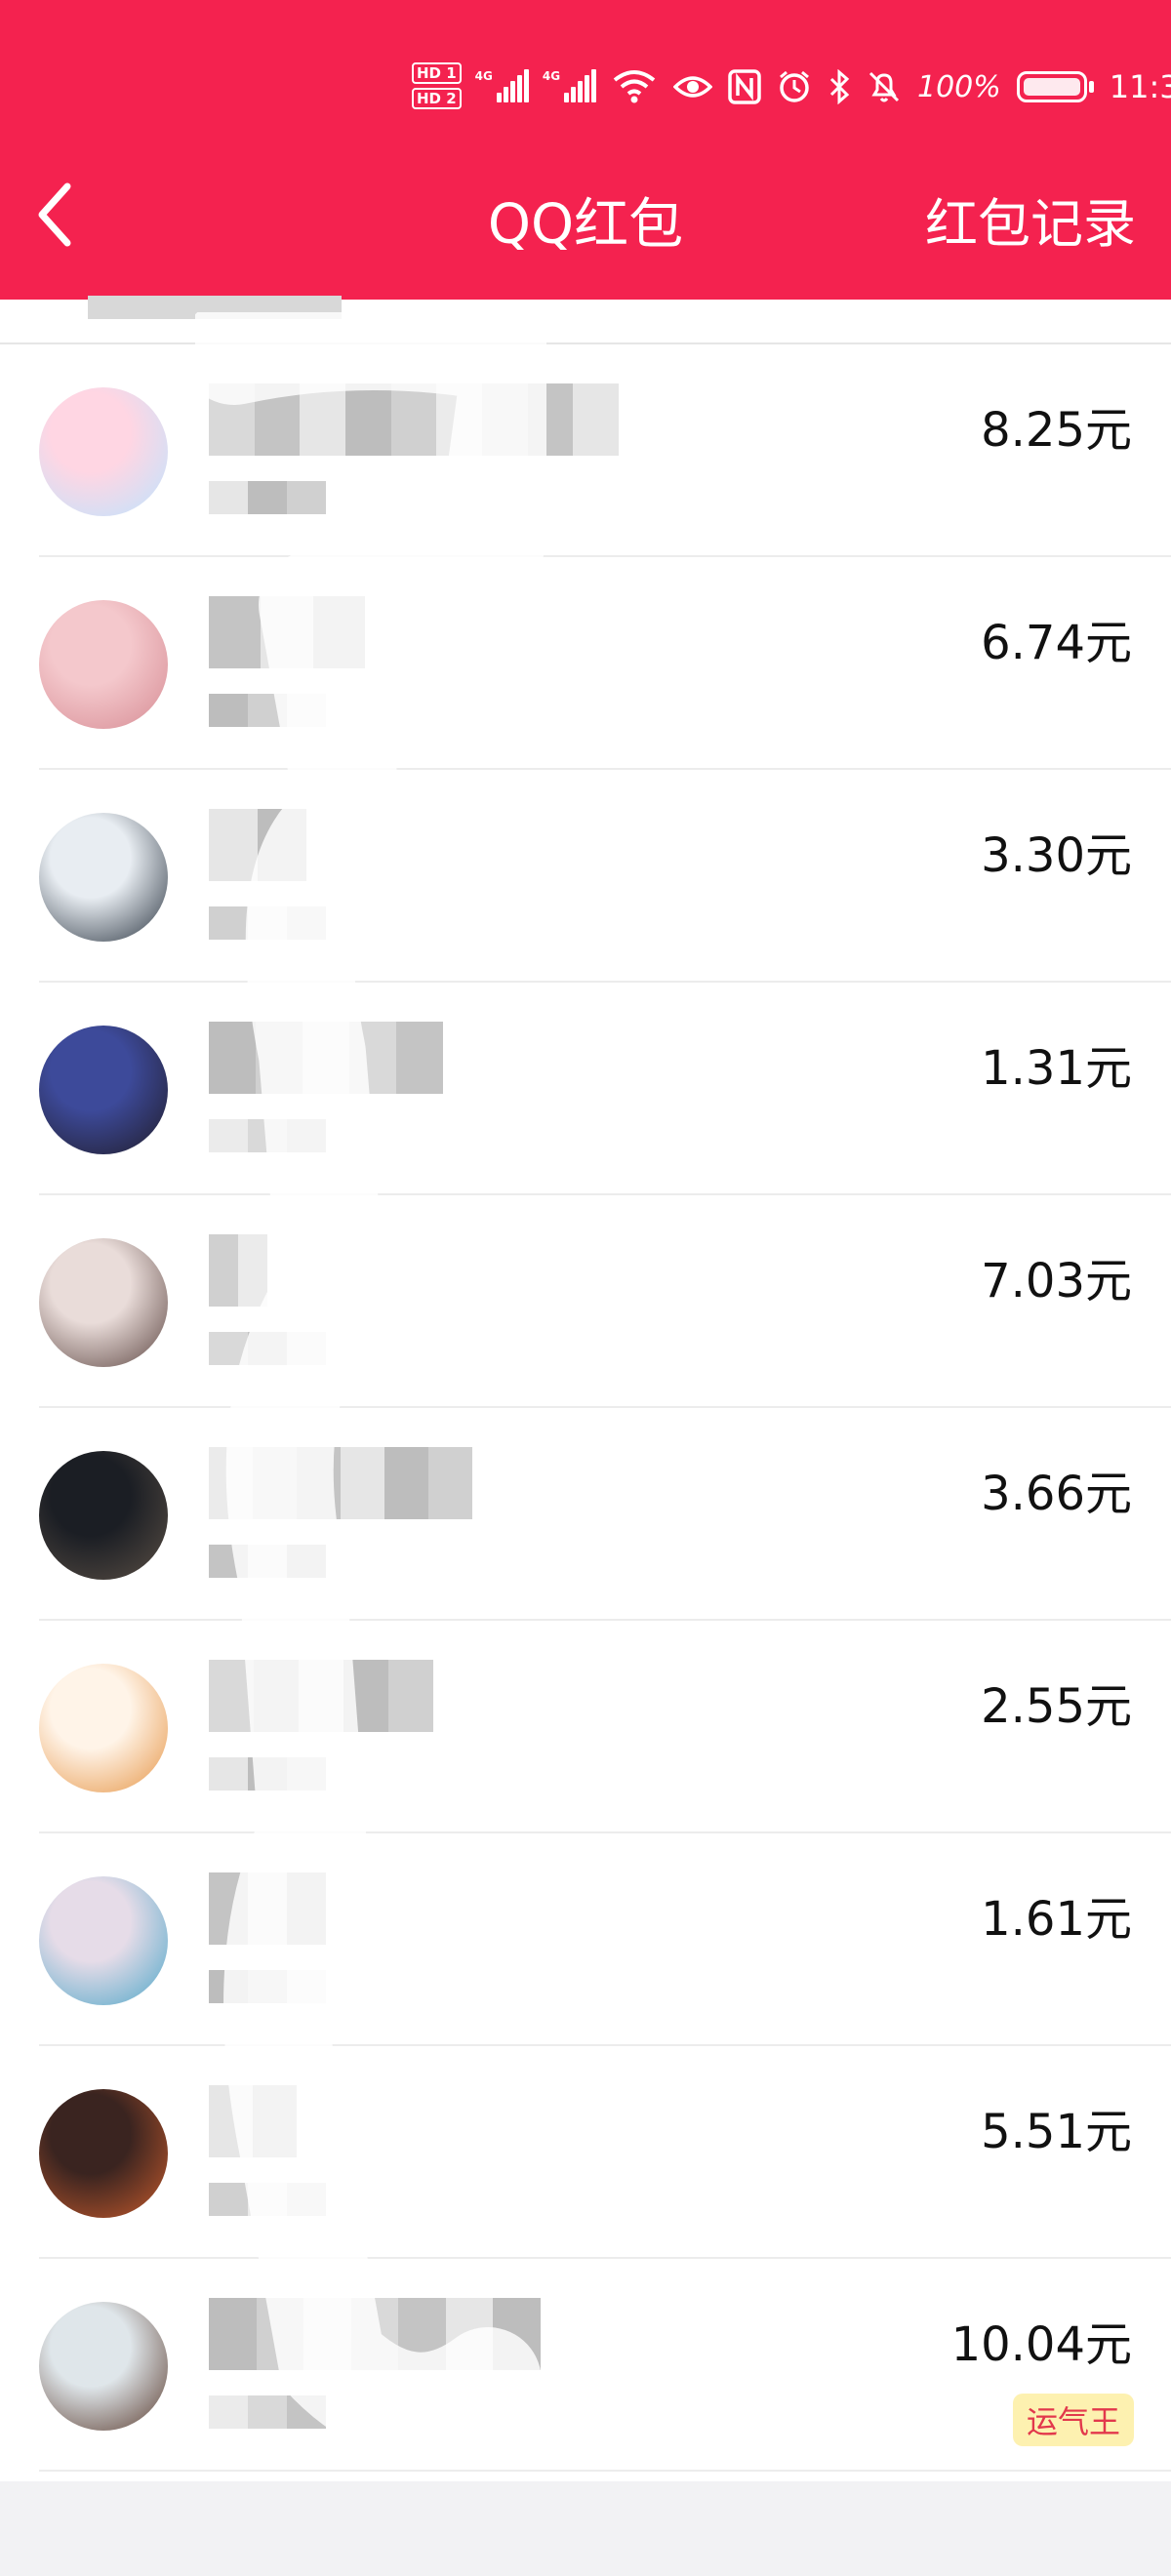  What do you see at coordinates (570, 85) in the screenshot?
I see `signal-2-icon: 4G` at bounding box center [570, 85].